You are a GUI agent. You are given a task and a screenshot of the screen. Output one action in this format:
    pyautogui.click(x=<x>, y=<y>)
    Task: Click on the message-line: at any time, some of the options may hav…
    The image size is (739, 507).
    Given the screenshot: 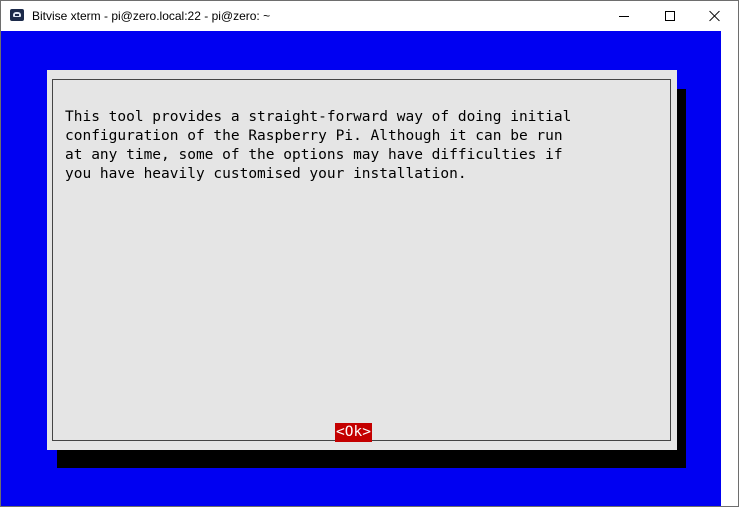 What is the action you would take?
    pyautogui.click(x=314, y=155)
    